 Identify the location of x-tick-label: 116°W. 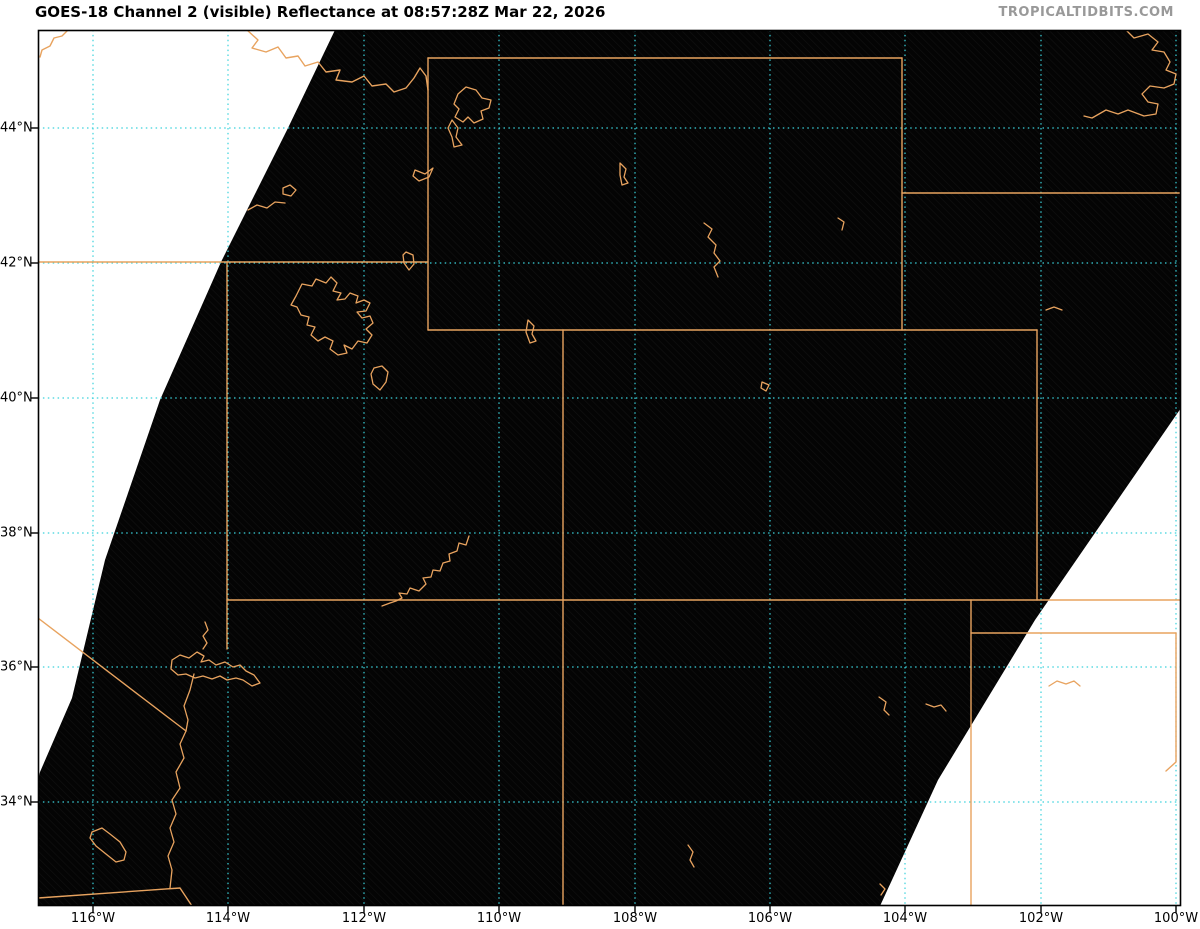
(93, 918).